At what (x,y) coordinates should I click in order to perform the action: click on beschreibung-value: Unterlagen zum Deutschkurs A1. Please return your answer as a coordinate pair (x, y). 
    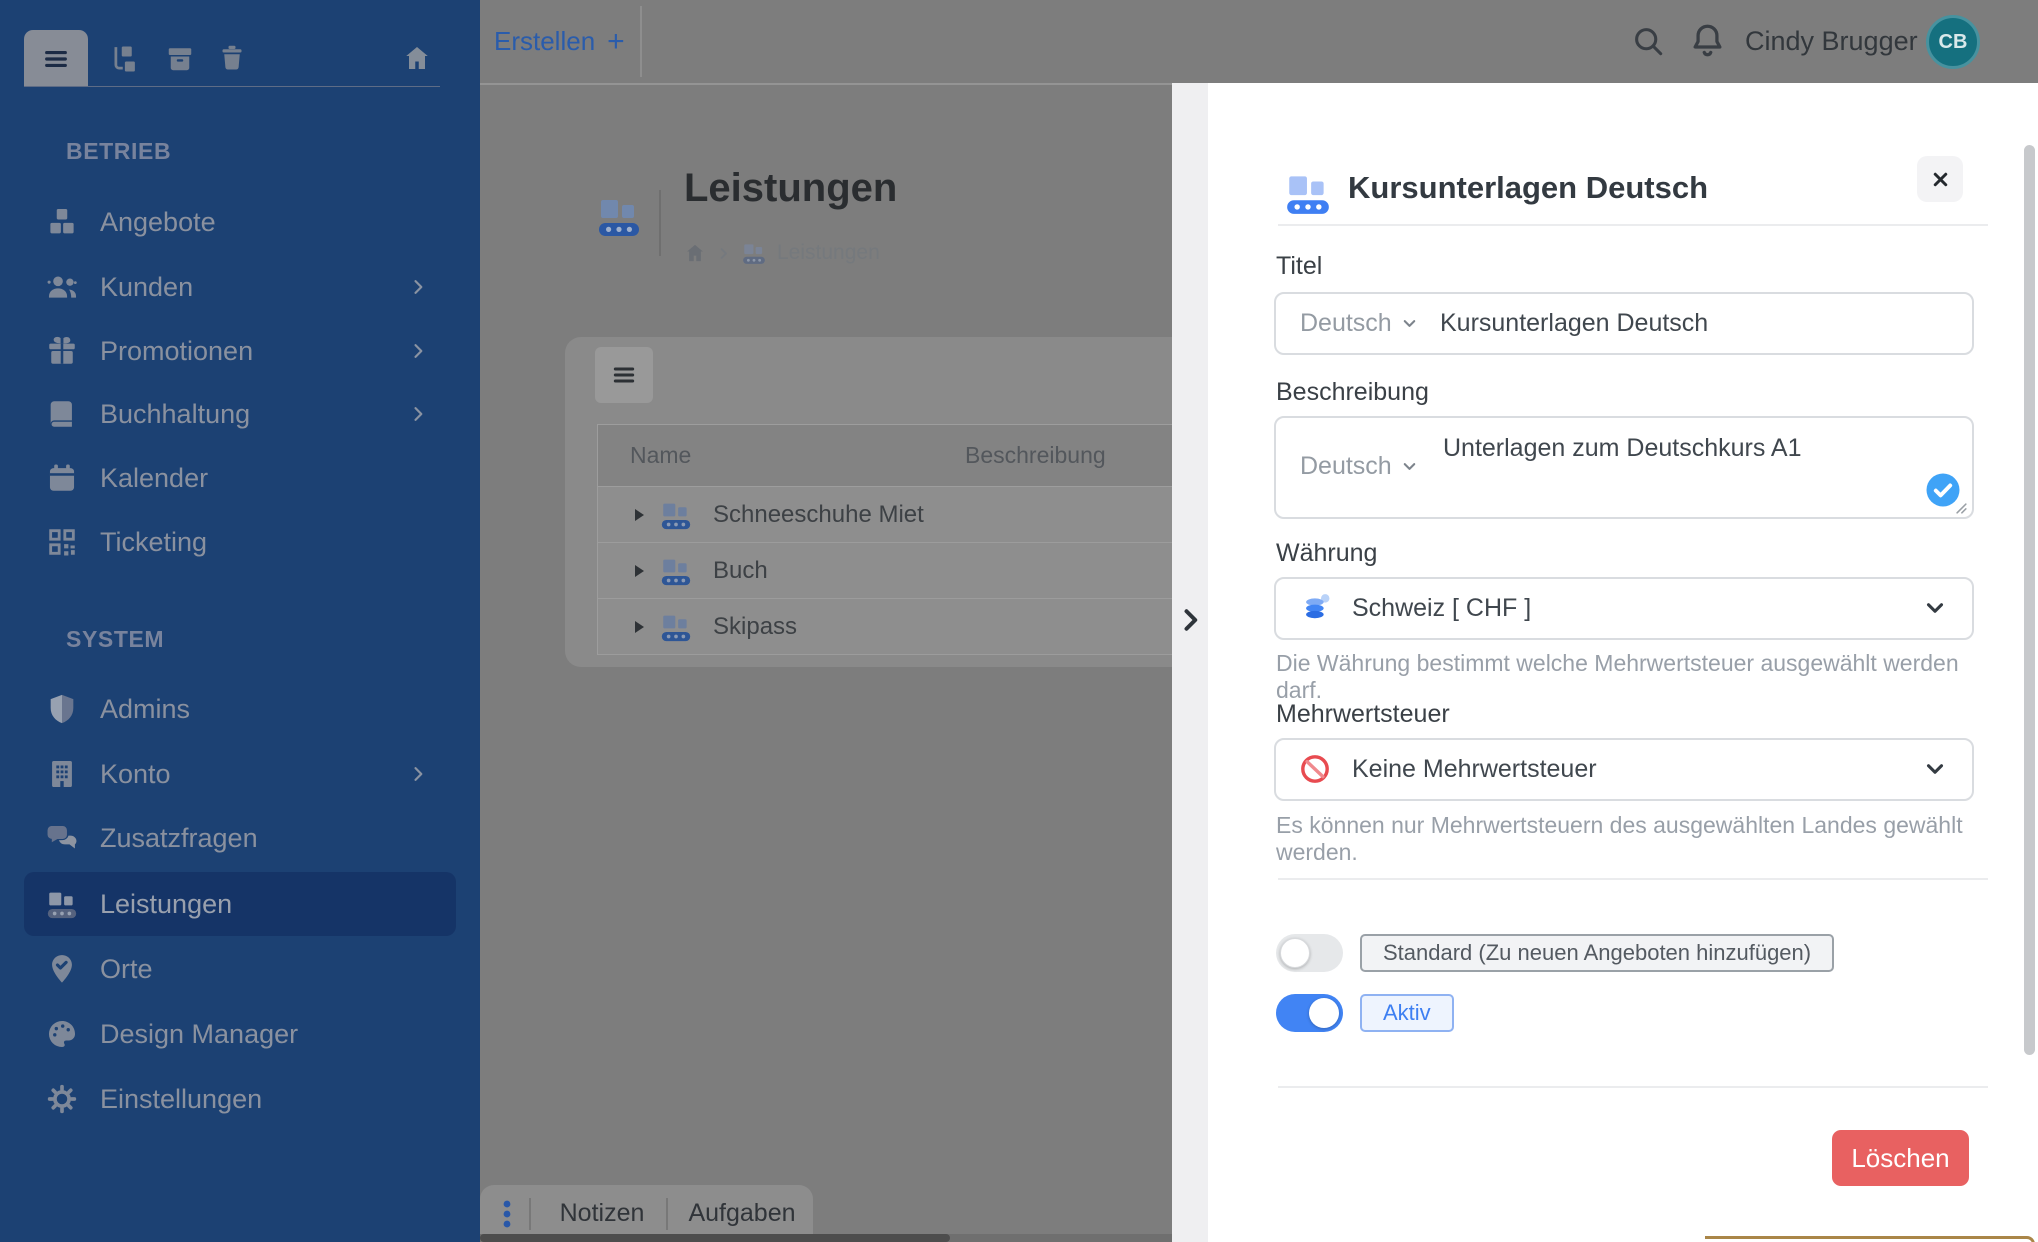
    Looking at the image, I should click on (1622, 448).